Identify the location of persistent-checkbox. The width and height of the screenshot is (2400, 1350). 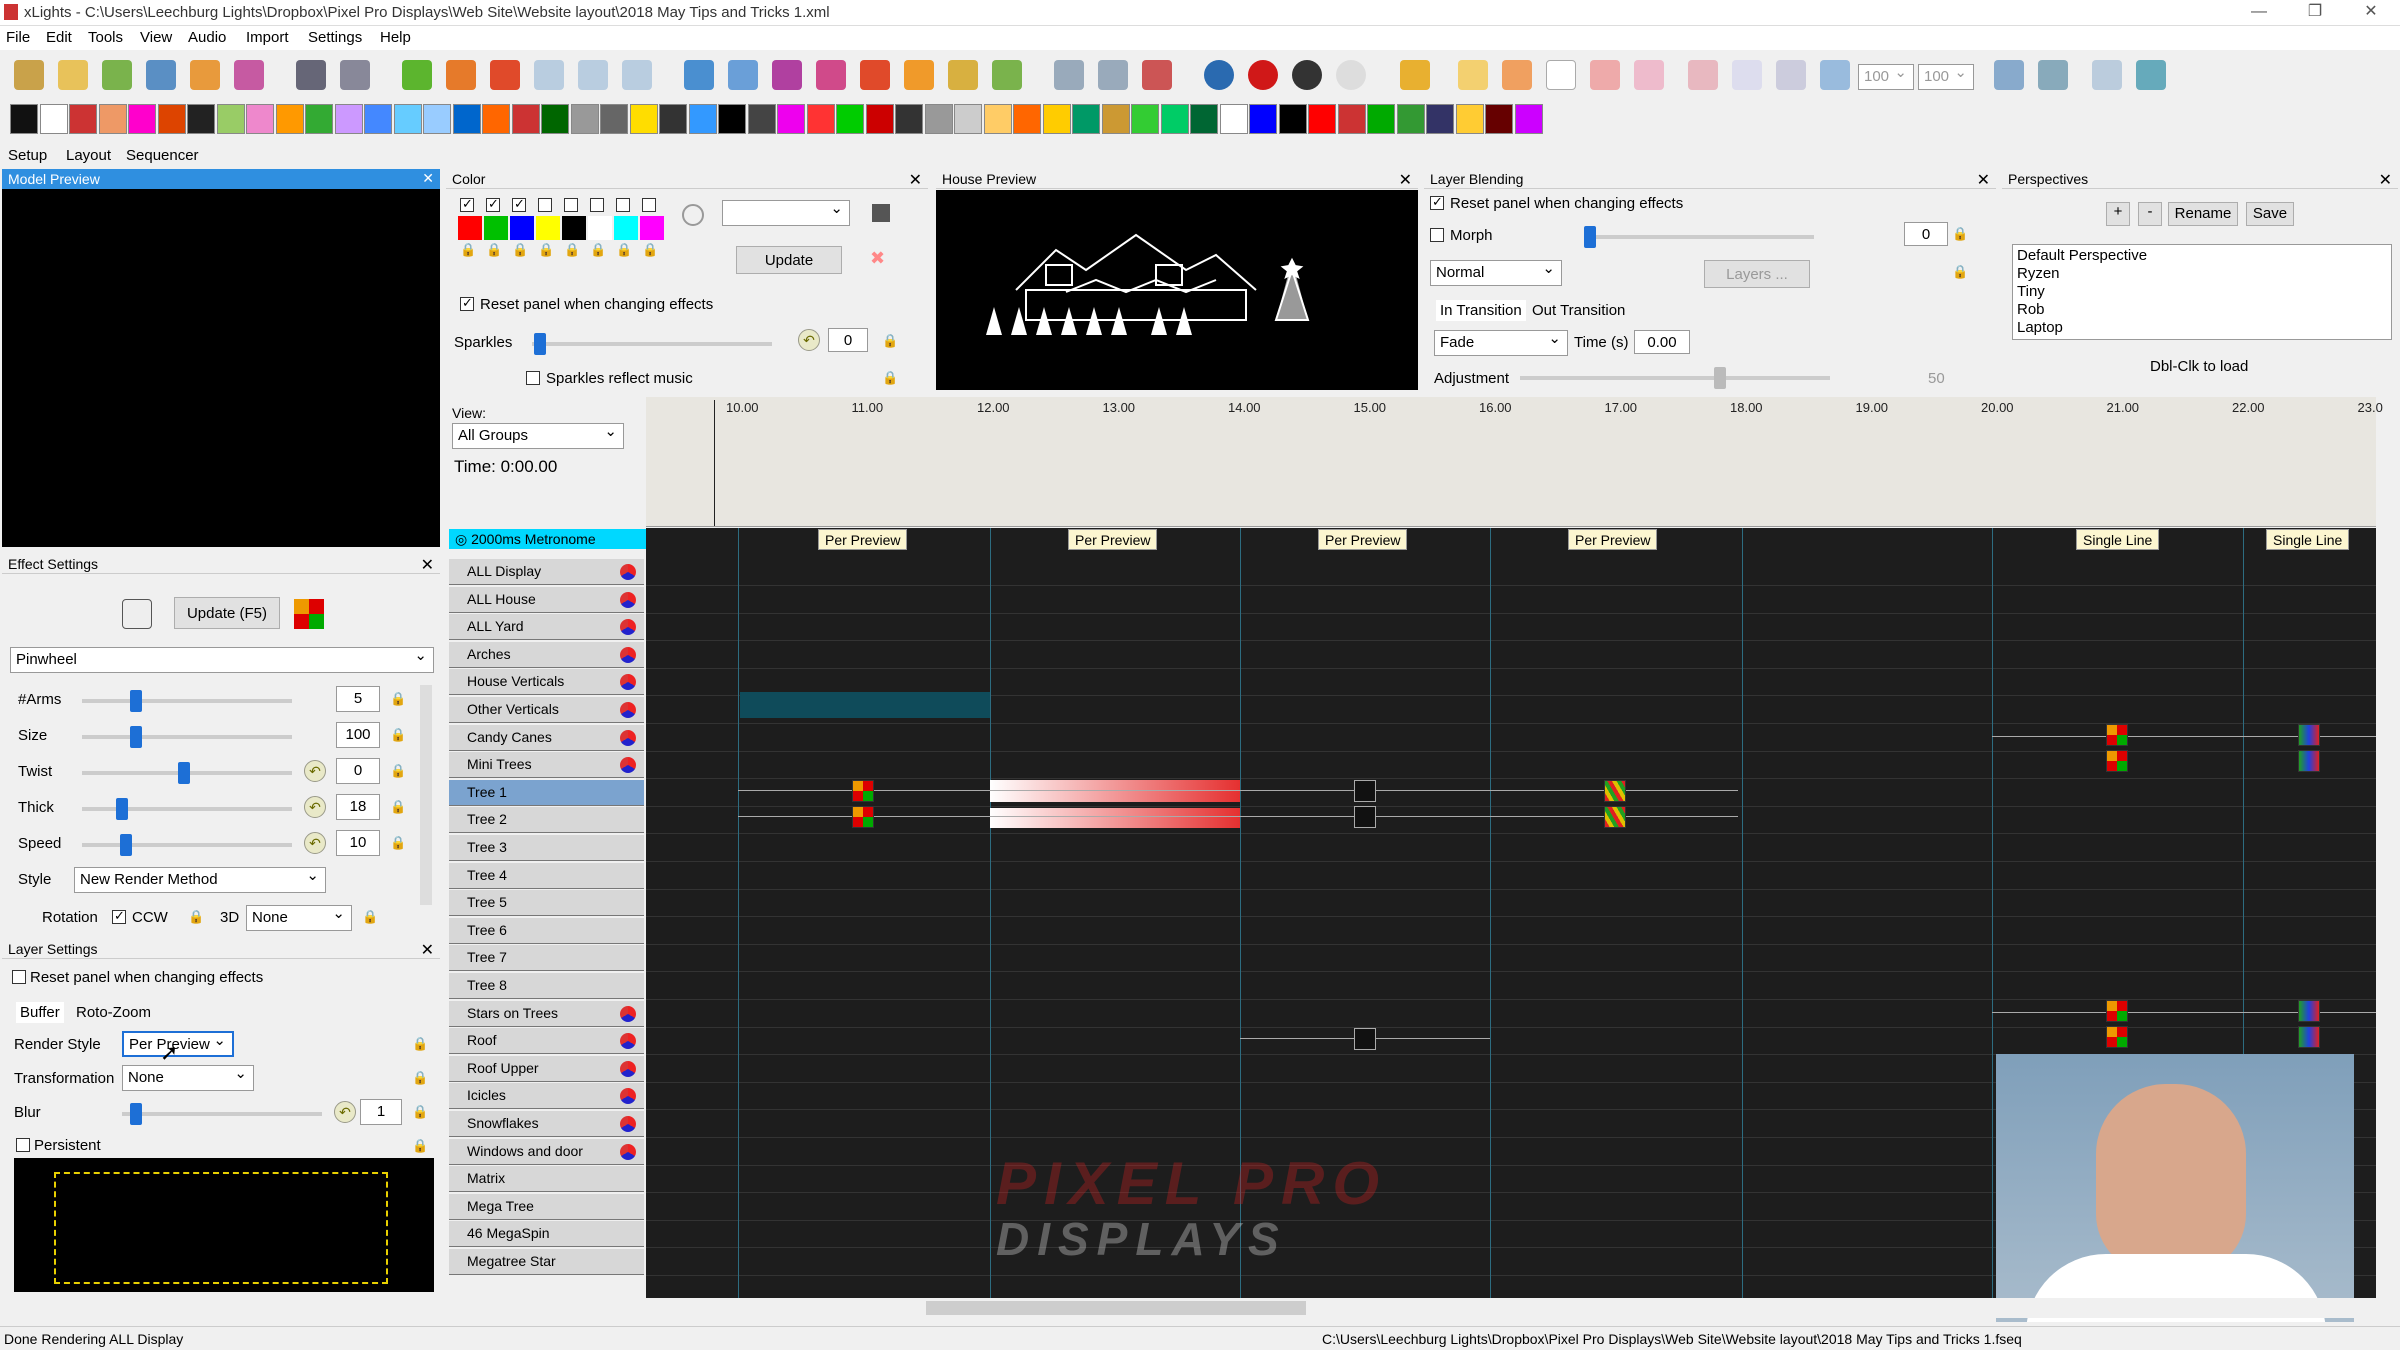
(23, 1145).